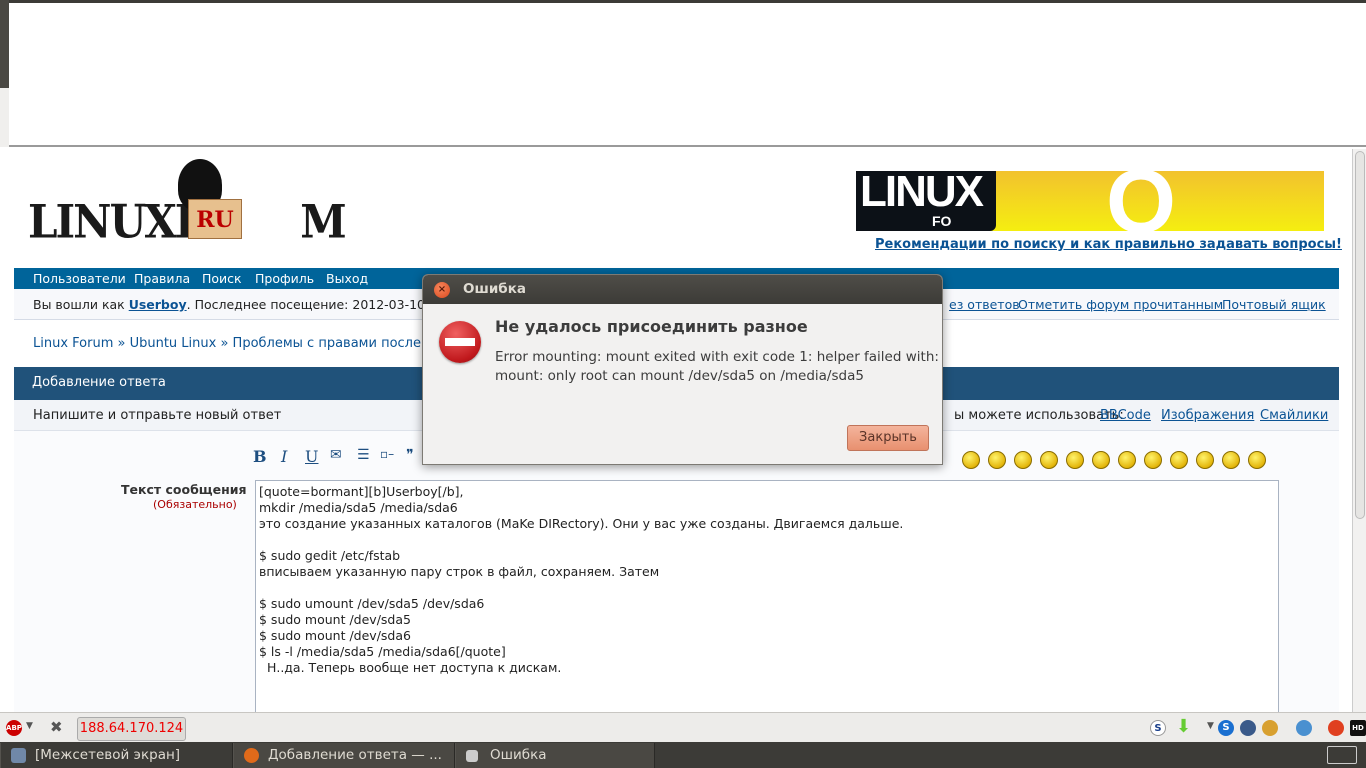 Image resolution: width=1366 pixels, height=768 pixels. What do you see at coordinates (387, 454) in the screenshot?
I see `list-item-icon: ▫–` at bounding box center [387, 454].